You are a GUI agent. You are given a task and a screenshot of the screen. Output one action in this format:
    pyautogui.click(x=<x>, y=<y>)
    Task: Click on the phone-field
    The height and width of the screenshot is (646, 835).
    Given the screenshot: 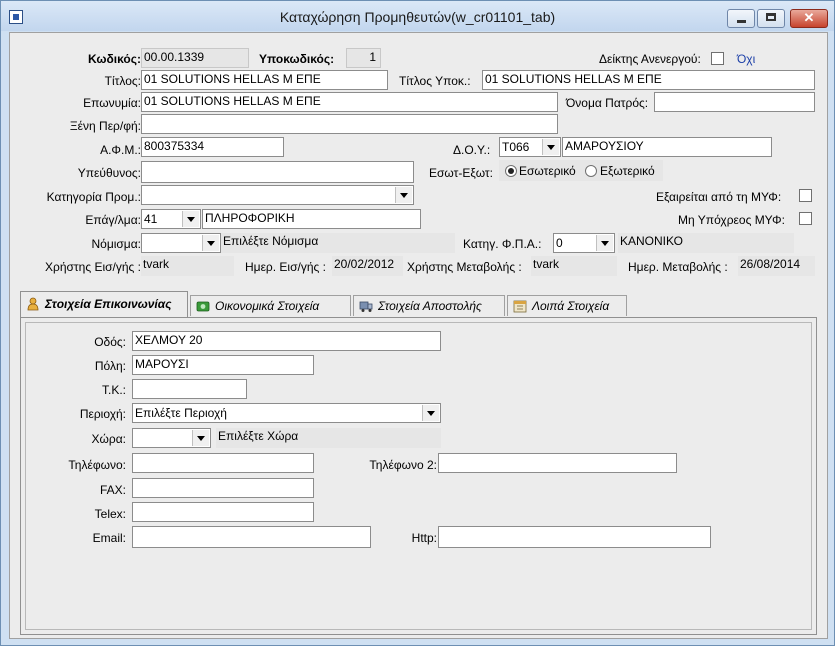 What is the action you would take?
    pyautogui.click(x=223, y=463)
    